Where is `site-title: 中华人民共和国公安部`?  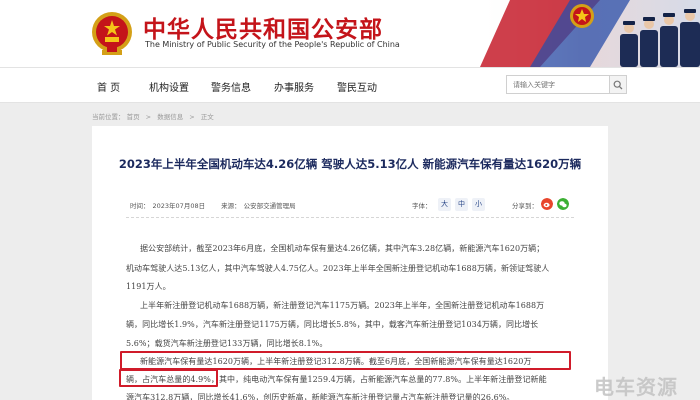
site-title: 中华人民共和国公安部 is located at coordinates (263, 30).